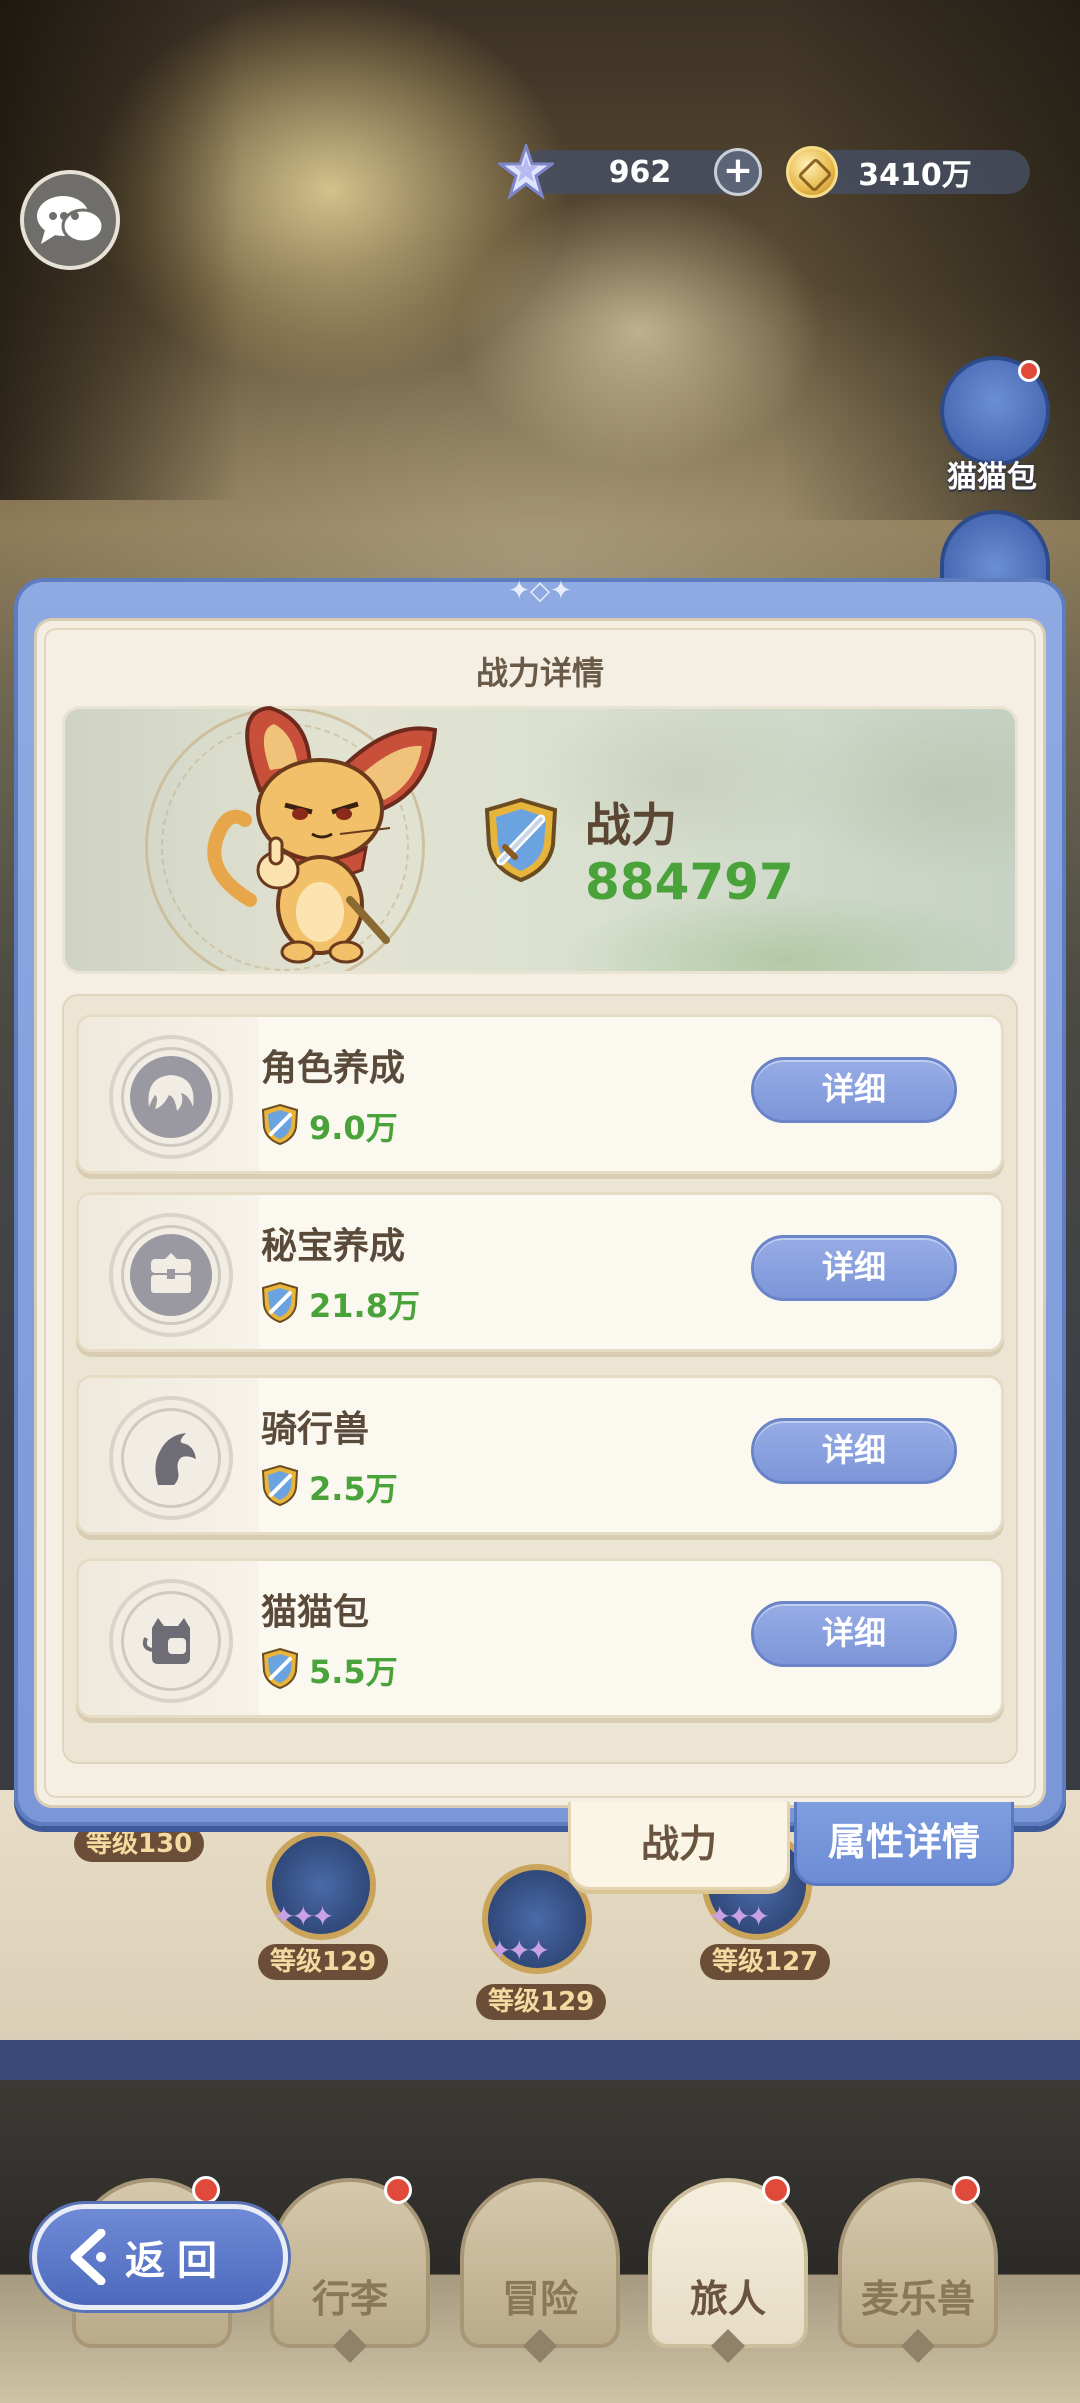 This screenshot has width=1080, height=2403. What do you see at coordinates (166, 1641) in the screenshot?
I see `cat-bag-silhouette-icon` at bounding box center [166, 1641].